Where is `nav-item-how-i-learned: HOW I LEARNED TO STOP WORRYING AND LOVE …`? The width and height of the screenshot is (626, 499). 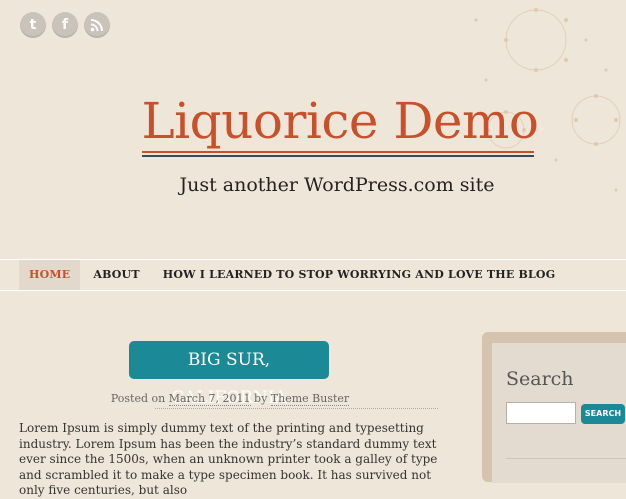
nav-item-how-i-learned: HOW I LEARNED TO STOP WORRYING AND LOVE … is located at coordinates (359, 275).